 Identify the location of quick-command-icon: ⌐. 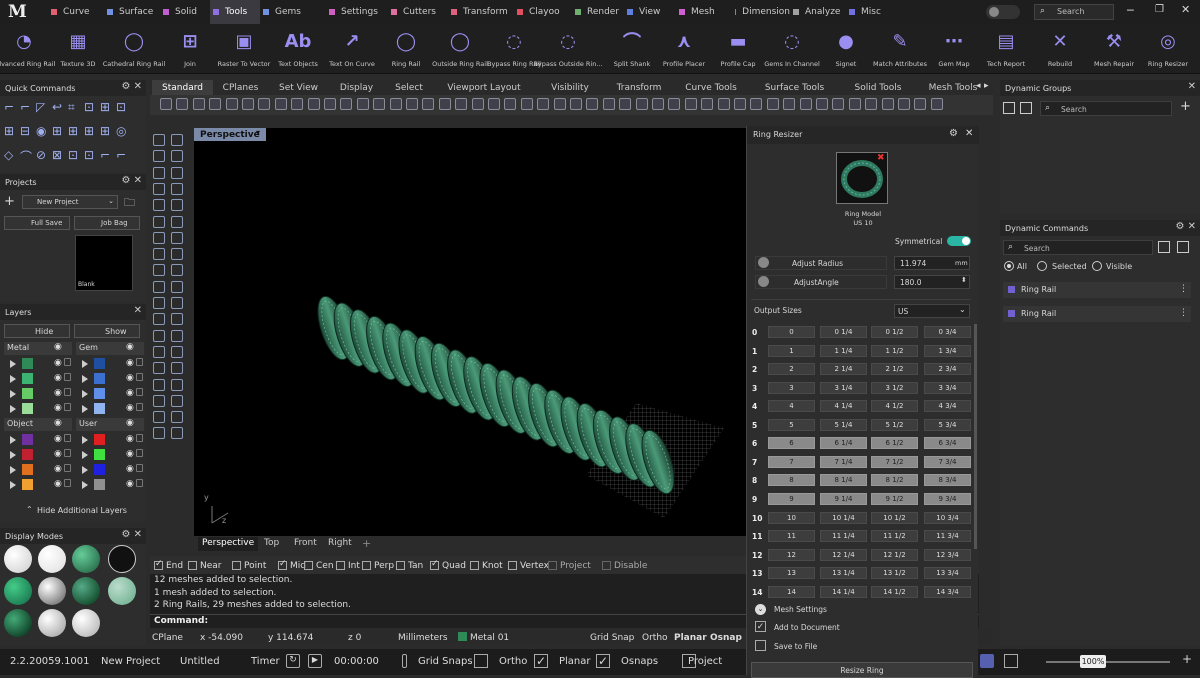
(123, 155).